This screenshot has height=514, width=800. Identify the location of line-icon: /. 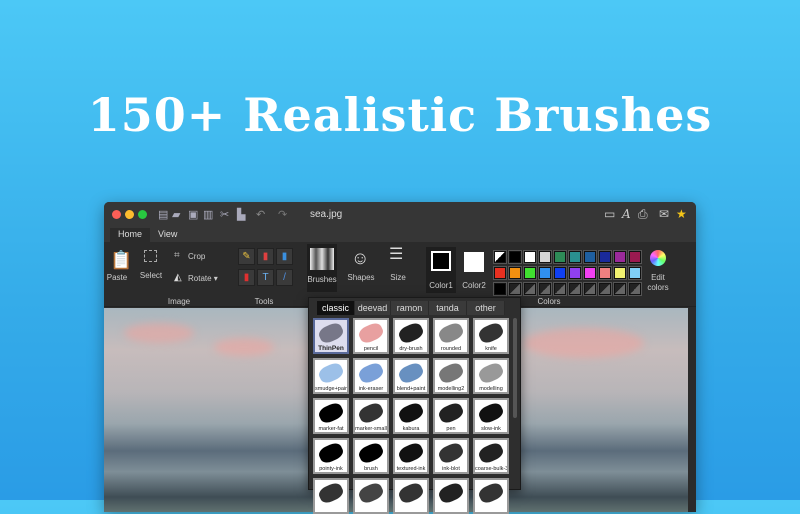
(284, 277).